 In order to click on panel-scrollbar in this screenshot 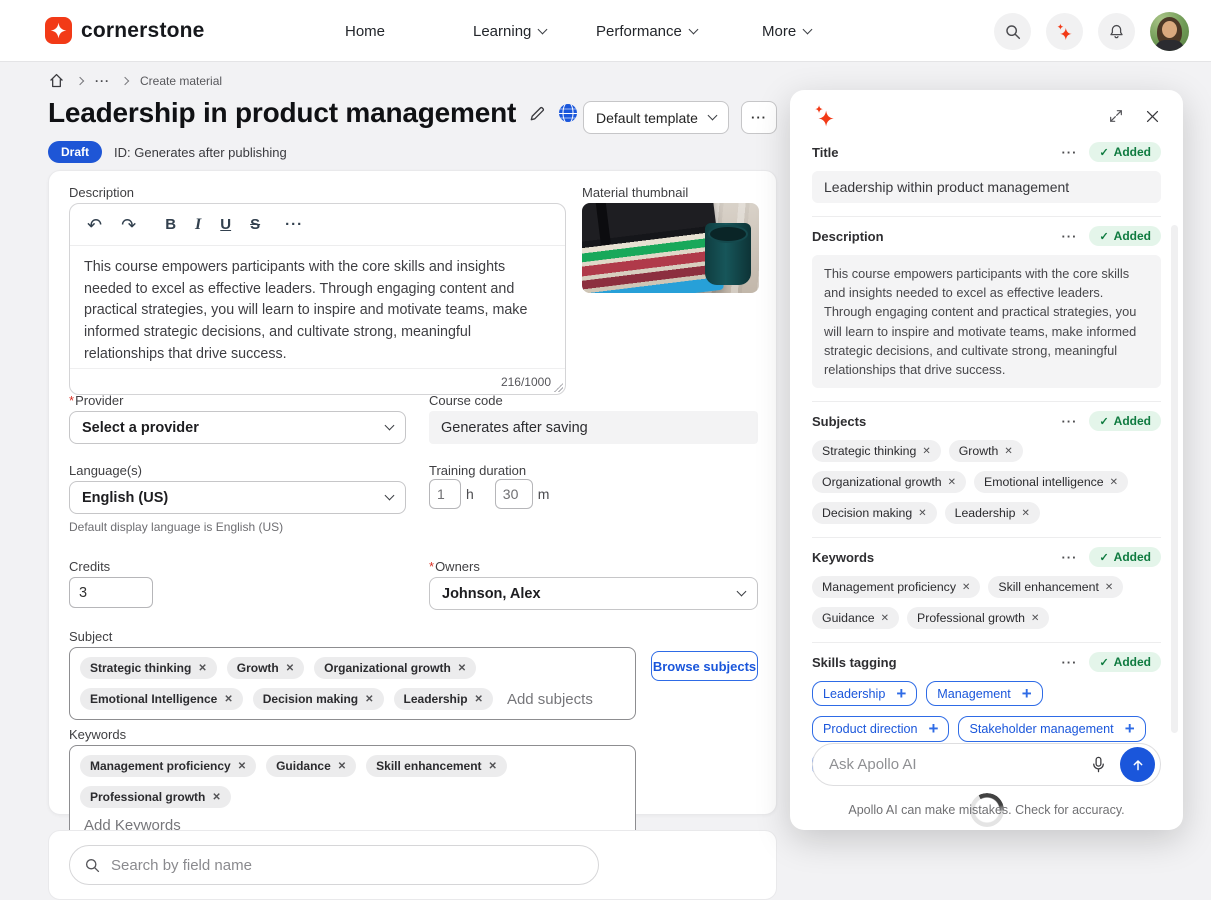, I will do `click(1174, 479)`.